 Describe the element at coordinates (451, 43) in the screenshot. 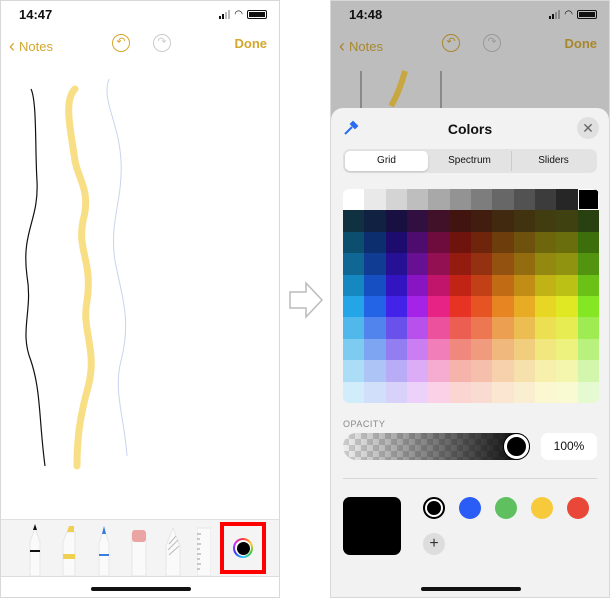

I see `undo-icon: ↶` at that location.